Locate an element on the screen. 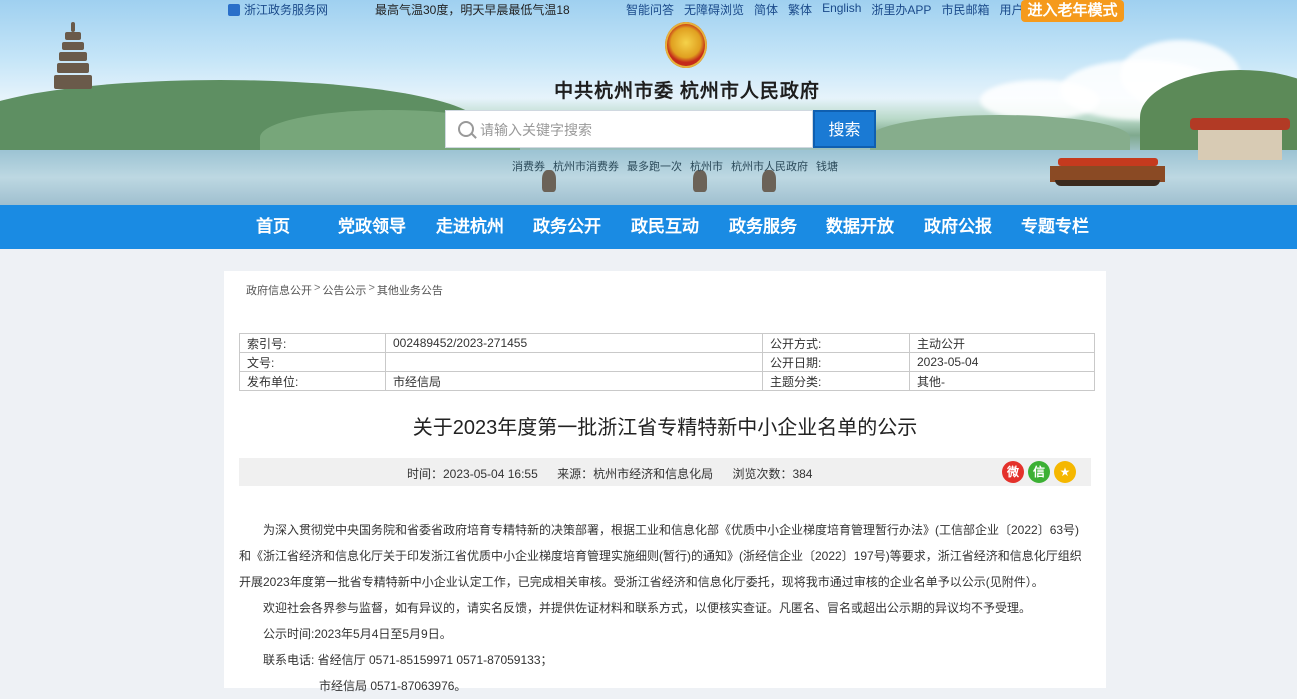 The image size is (1297, 699). elder-mode-button: 进入老年模式 is located at coordinates (1072, 11).